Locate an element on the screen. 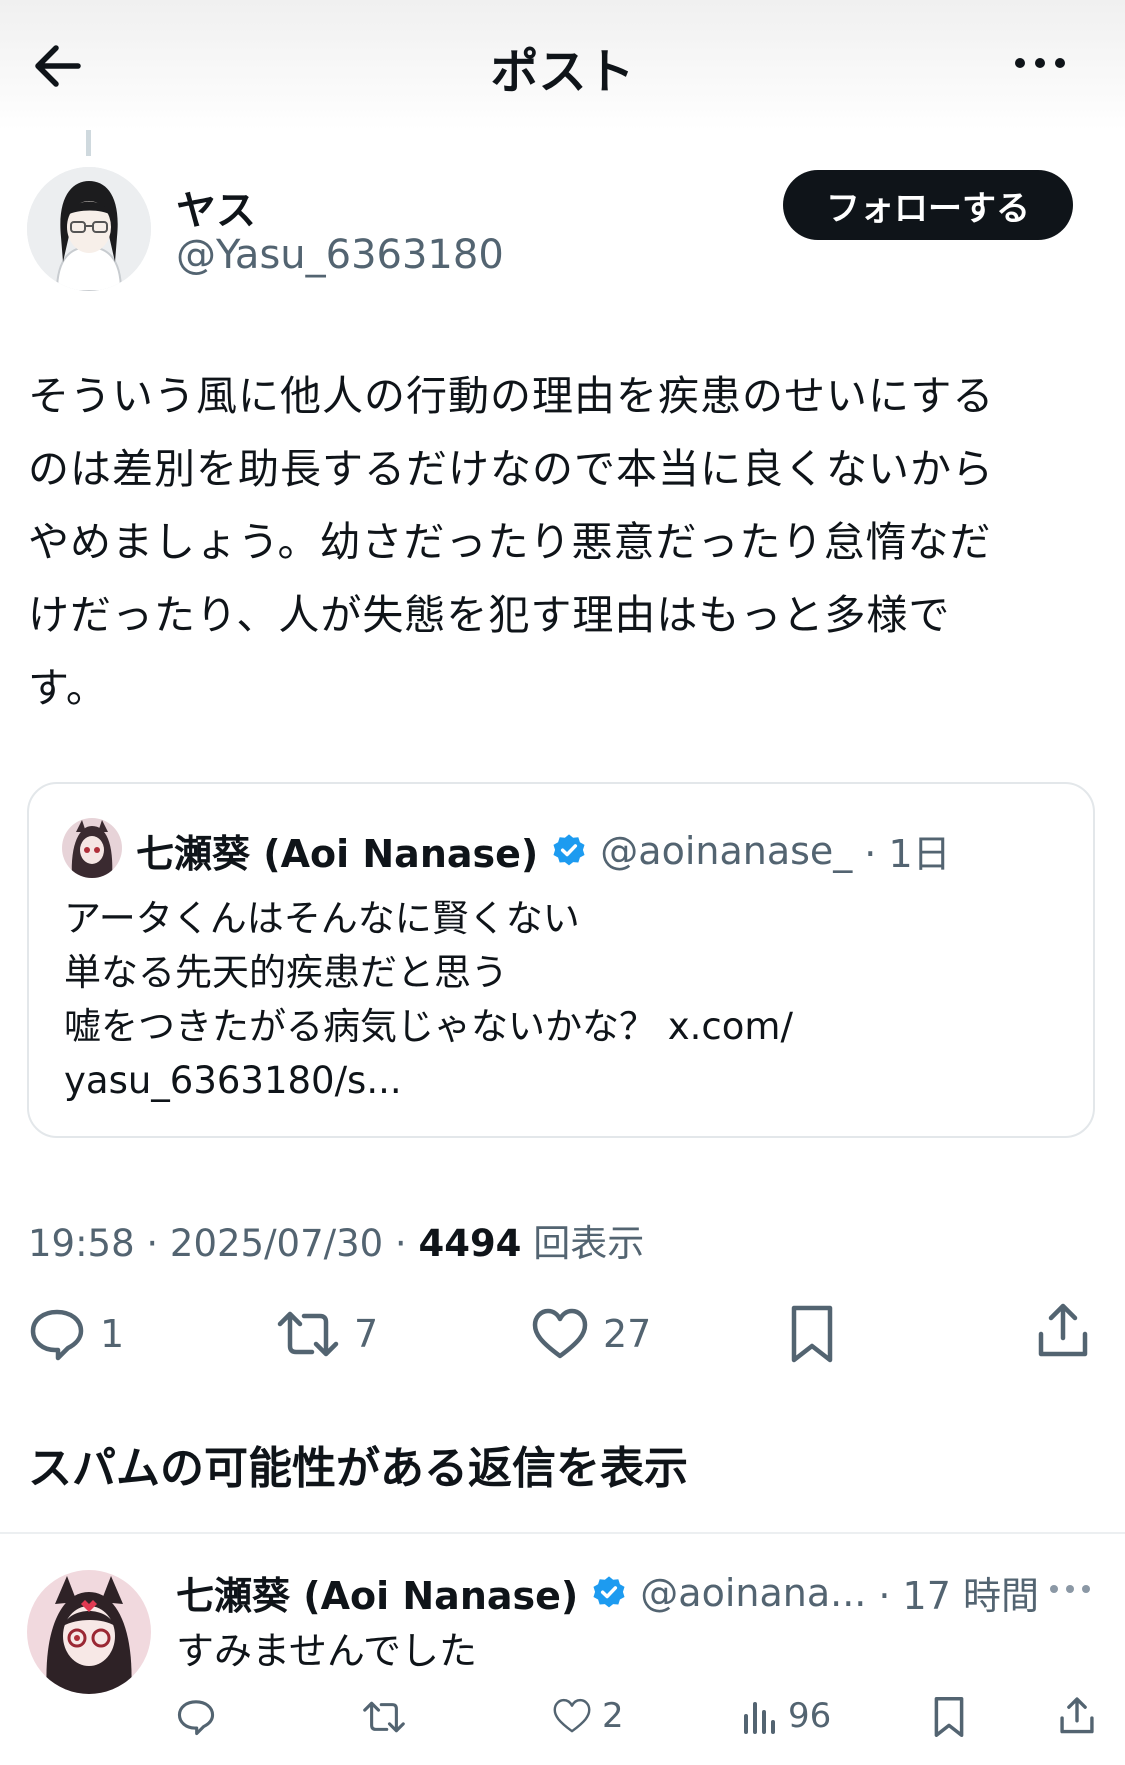 The width and height of the screenshot is (1125, 1765). post-meta: 19:58 · 2025/07/30 · 4494 回表示 is located at coordinates (336, 1240).